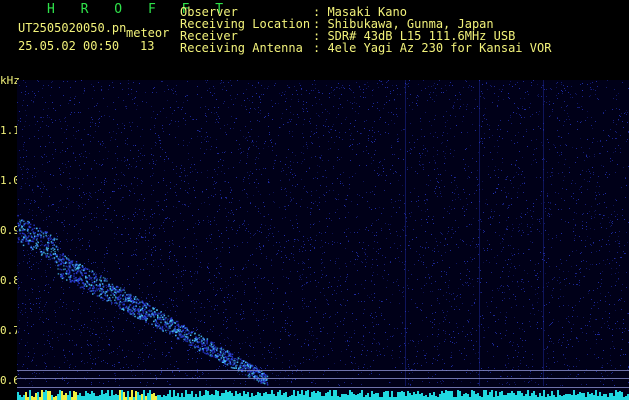  Describe the element at coordinates (147, 46) in the screenshot. I see `count: 13` at that location.